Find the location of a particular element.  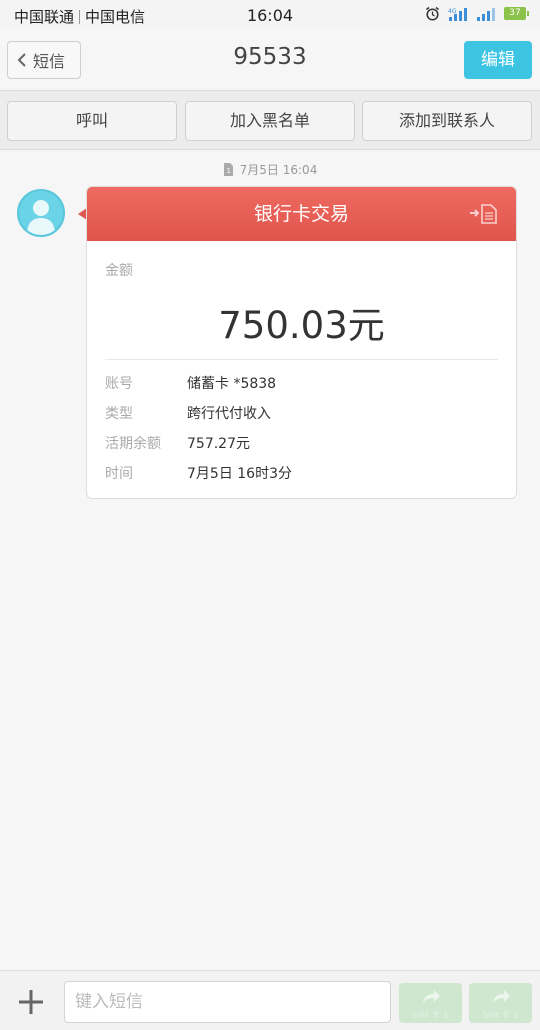

system-icons: 4G 37 is located at coordinates (477, 13).